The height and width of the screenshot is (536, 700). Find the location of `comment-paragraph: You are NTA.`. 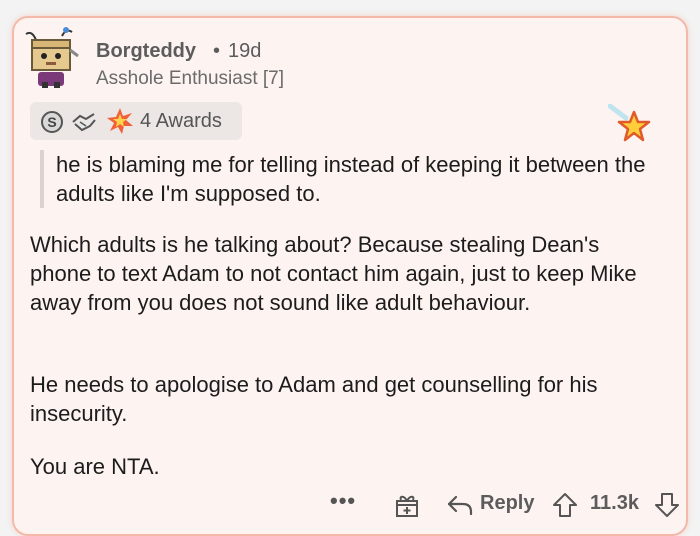

comment-paragraph: You are NTA. is located at coordinates (95, 466).